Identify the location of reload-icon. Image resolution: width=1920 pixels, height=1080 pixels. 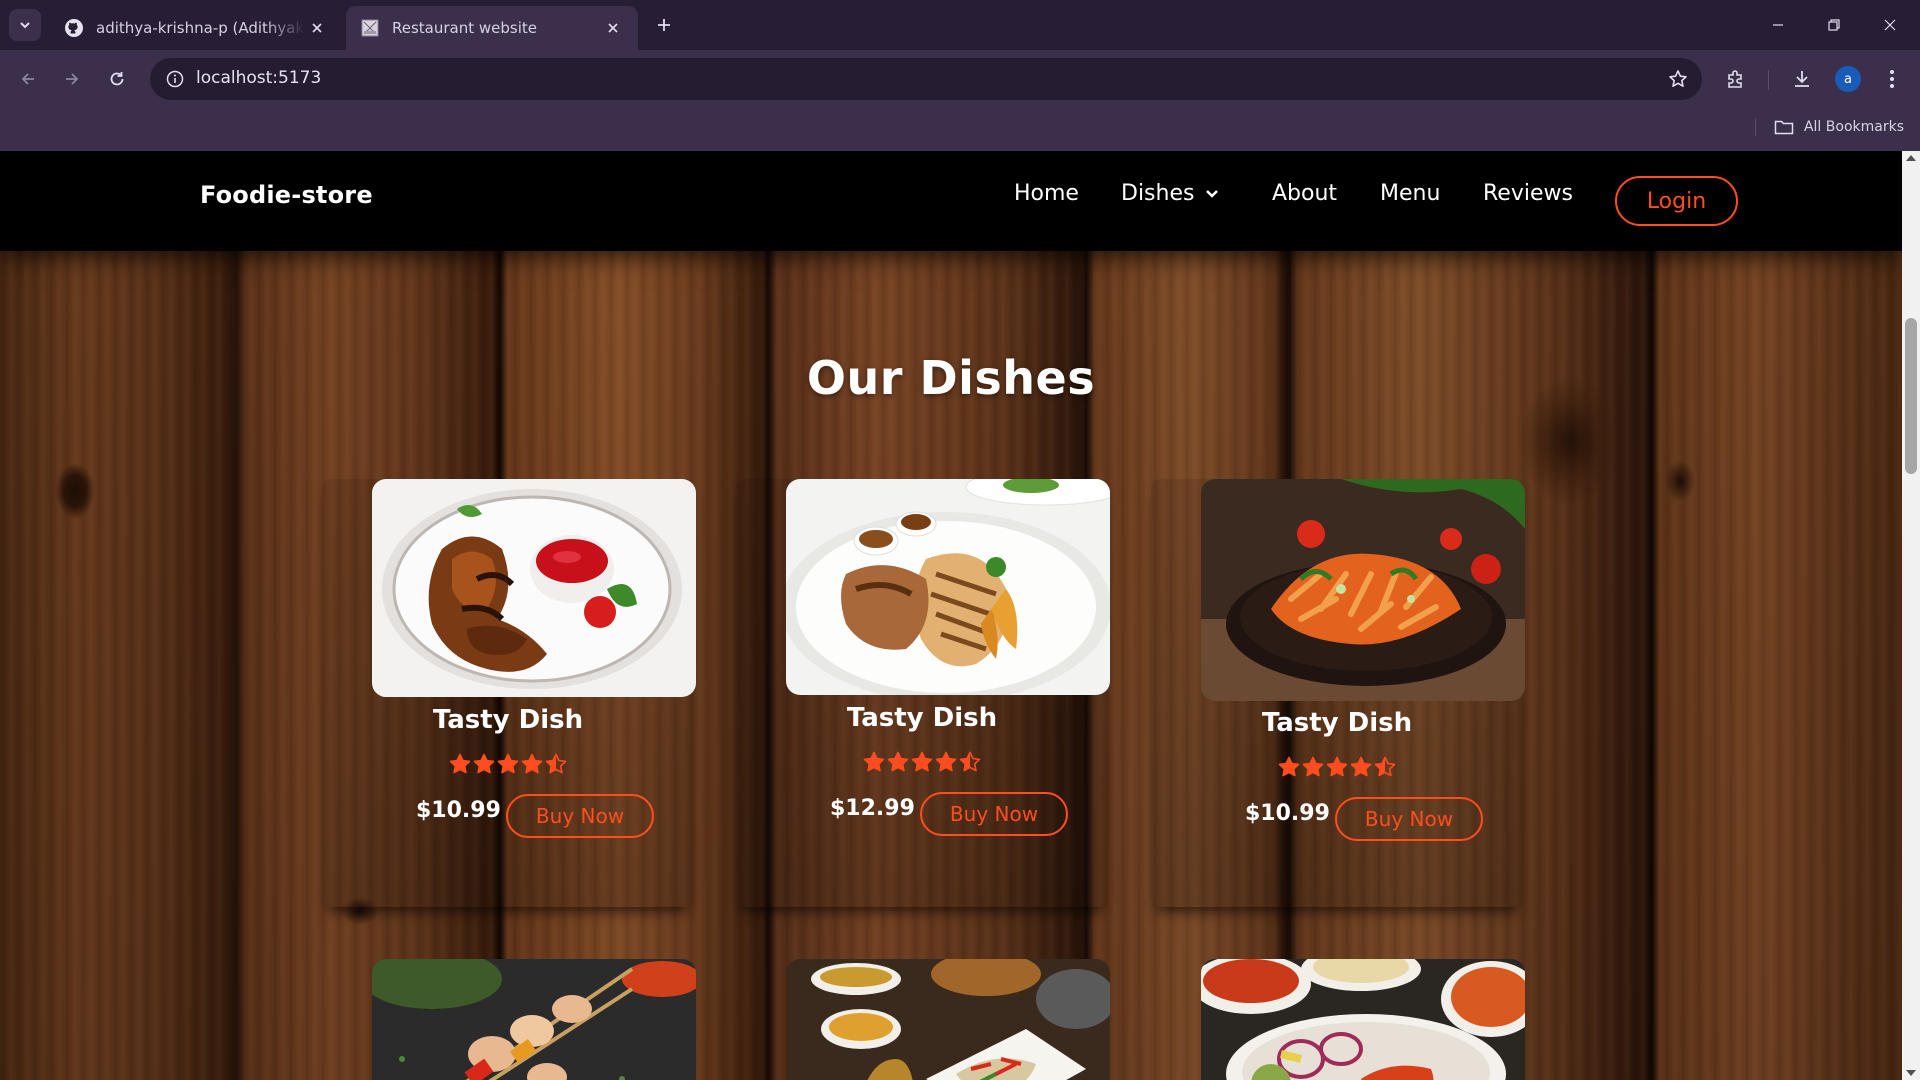
(117, 79).